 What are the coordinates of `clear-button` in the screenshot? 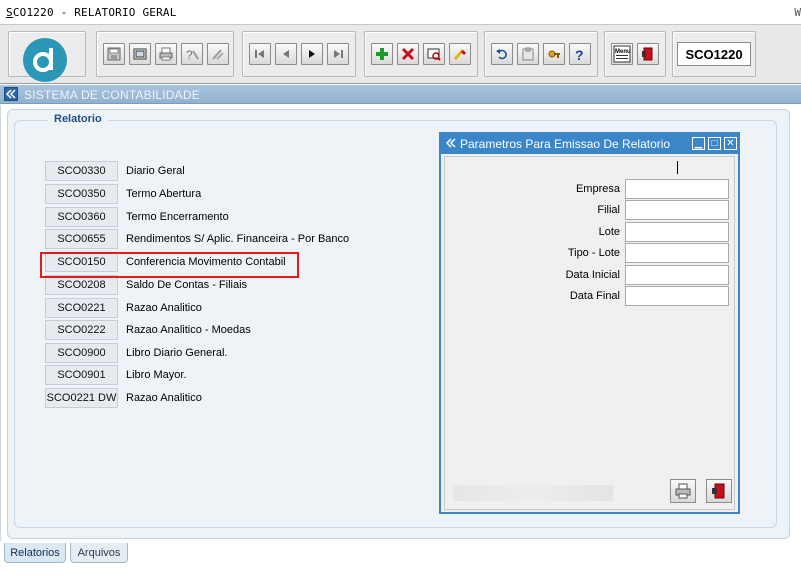 It's located at (460, 54).